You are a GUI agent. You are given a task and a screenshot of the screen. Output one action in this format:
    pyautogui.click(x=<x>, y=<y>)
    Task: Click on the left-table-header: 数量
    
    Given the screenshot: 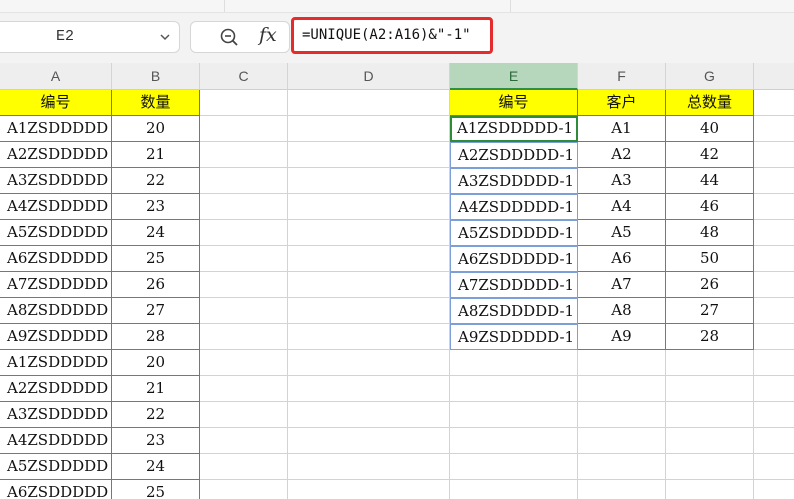 What is the action you would take?
    pyautogui.click(x=156, y=103)
    